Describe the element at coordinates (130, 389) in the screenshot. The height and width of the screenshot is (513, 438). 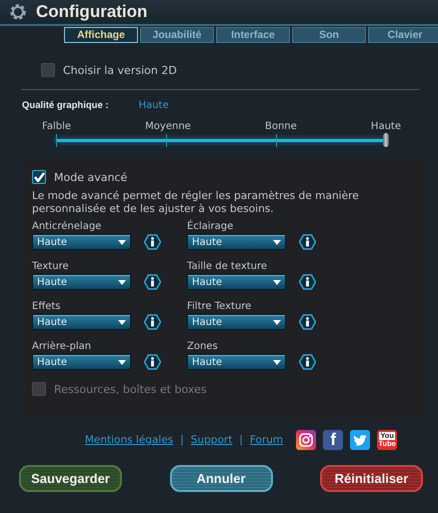
I see `checkbox-label: Ressources, boîtes et boxes` at that location.